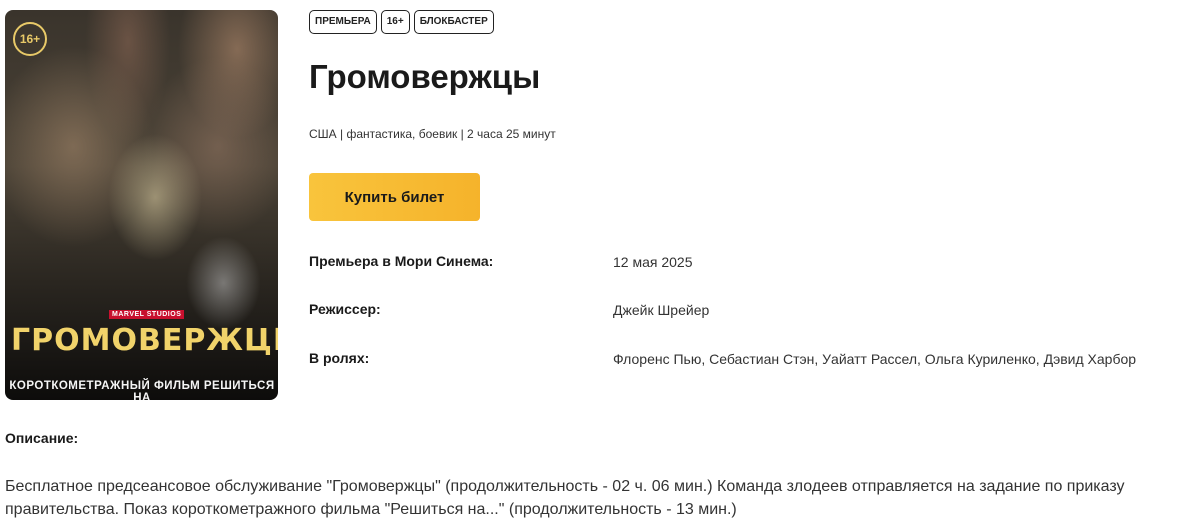  I want to click on movie-title: Громовержцы, so click(425, 76).